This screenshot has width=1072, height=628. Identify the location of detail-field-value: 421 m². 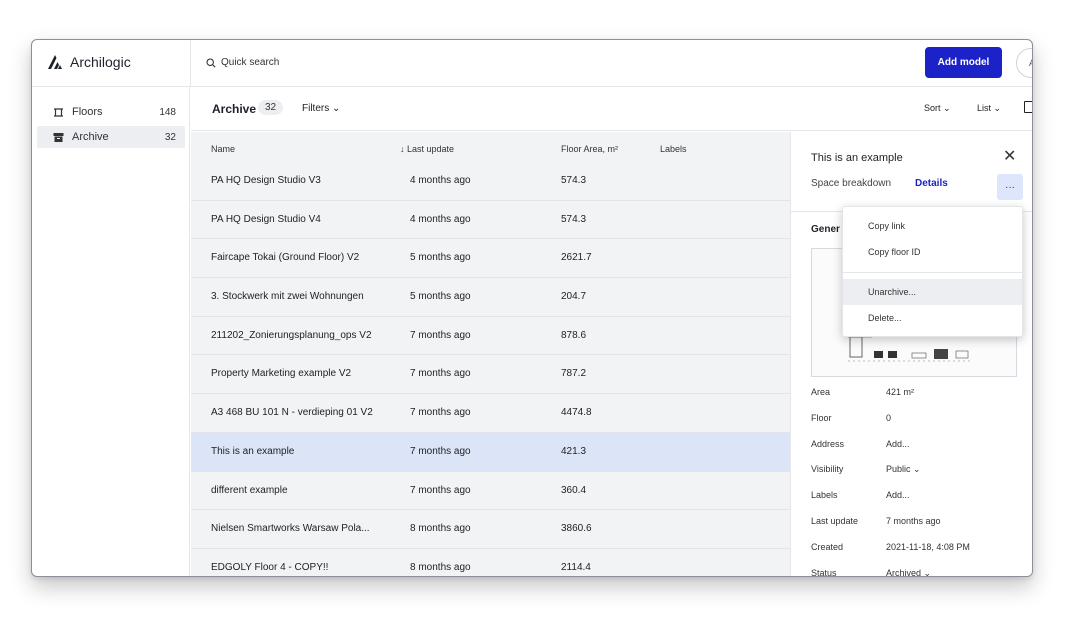
(900, 392).